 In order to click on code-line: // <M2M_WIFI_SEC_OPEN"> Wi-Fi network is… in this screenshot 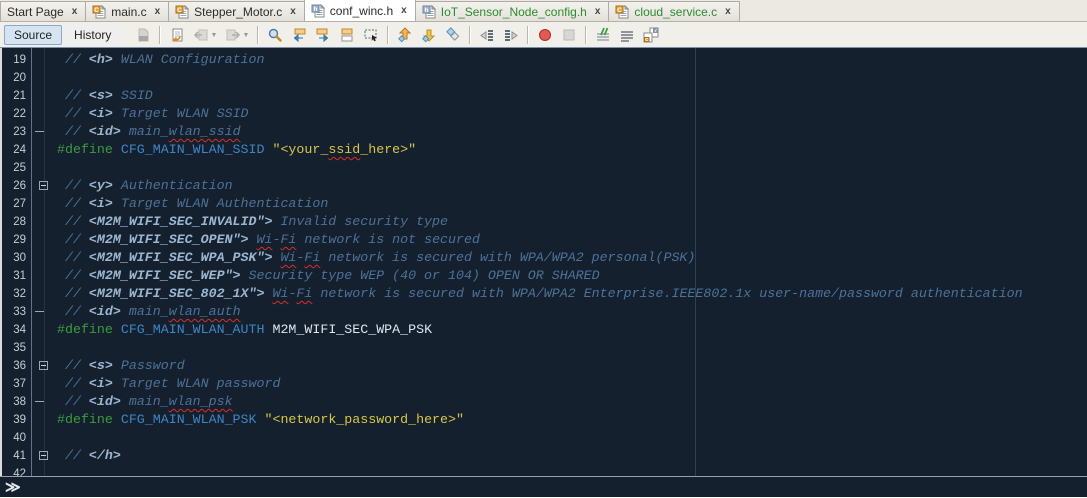, I will do `click(572, 240)`.